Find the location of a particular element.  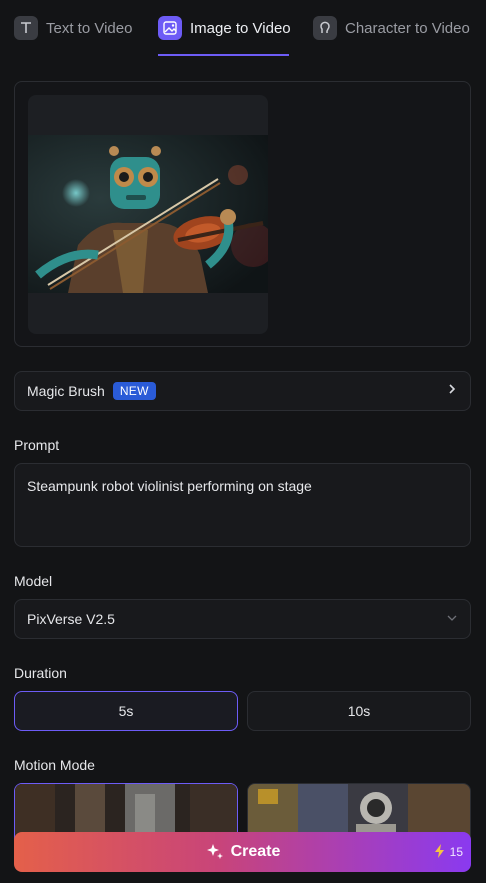

sparkle-icon is located at coordinates (215, 852).